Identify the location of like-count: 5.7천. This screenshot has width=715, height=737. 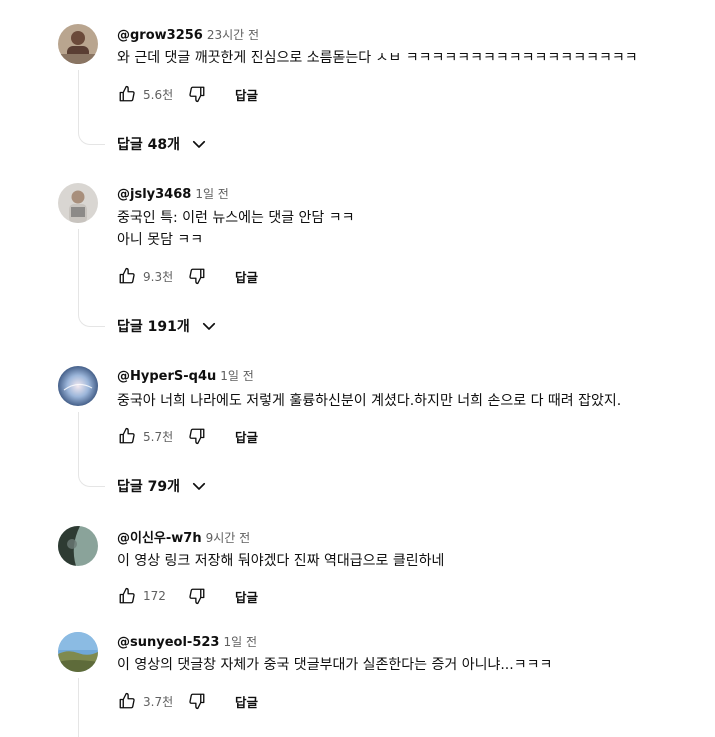
(158, 436).